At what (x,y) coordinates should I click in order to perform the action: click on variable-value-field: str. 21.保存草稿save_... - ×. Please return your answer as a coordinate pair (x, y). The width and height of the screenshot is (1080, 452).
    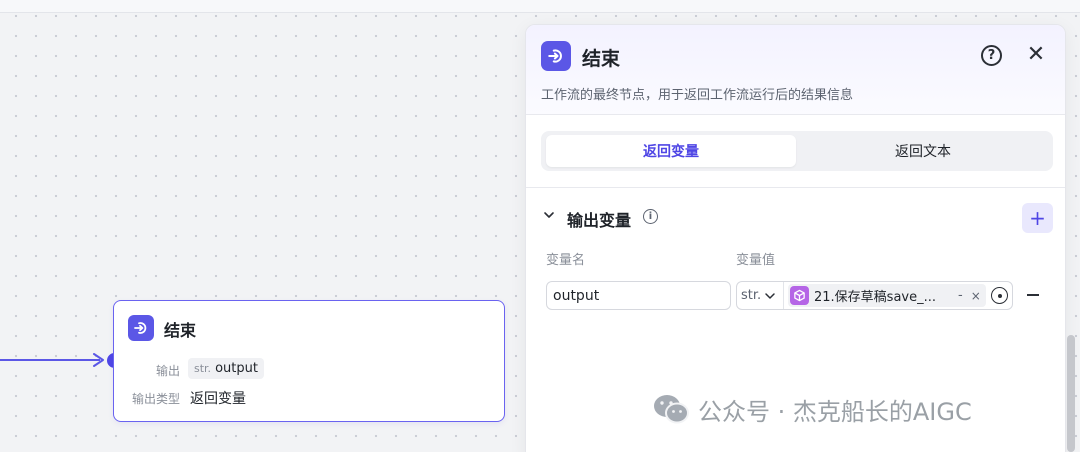
    Looking at the image, I should click on (874, 295).